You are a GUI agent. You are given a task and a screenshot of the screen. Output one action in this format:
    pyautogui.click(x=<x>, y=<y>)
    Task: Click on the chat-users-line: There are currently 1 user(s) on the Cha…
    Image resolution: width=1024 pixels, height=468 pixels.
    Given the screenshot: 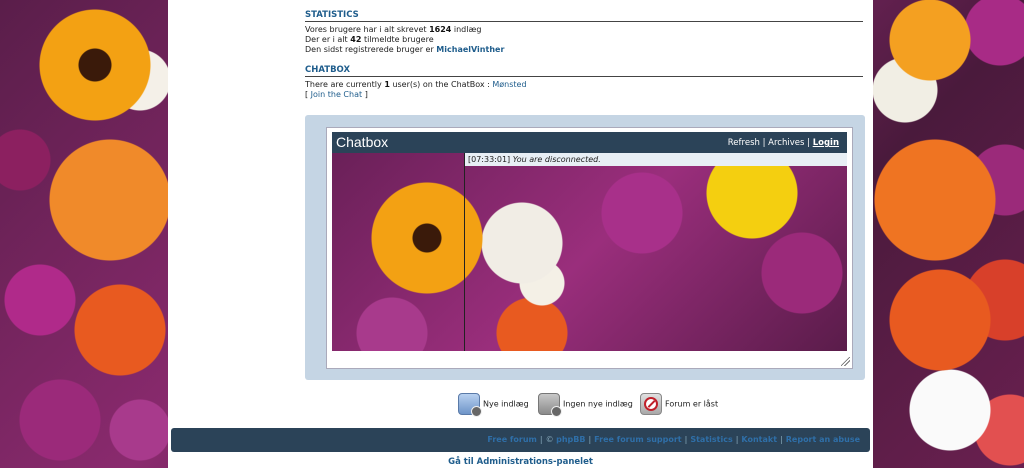 What is the action you would take?
    pyautogui.click(x=416, y=84)
    